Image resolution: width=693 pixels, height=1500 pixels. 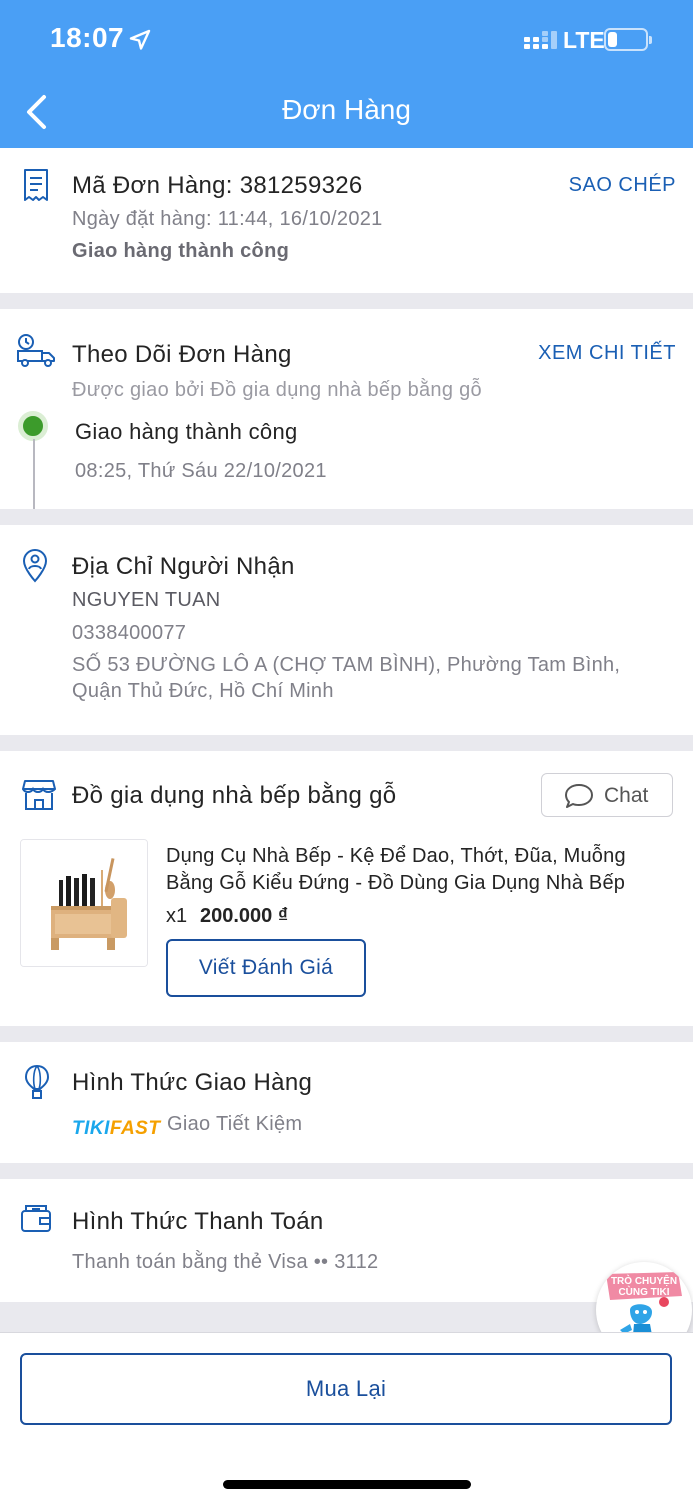 I want to click on recipient-name: NGUYEN TUAN, so click(x=146, y=600).